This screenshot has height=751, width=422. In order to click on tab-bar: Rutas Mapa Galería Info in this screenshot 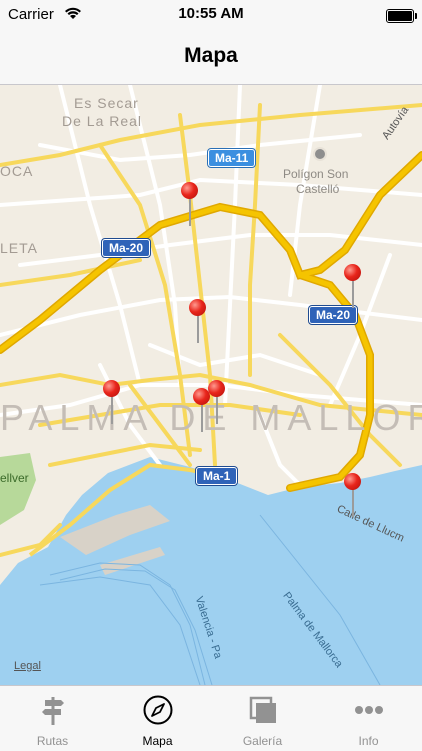, I will do `click(211, 718)`.